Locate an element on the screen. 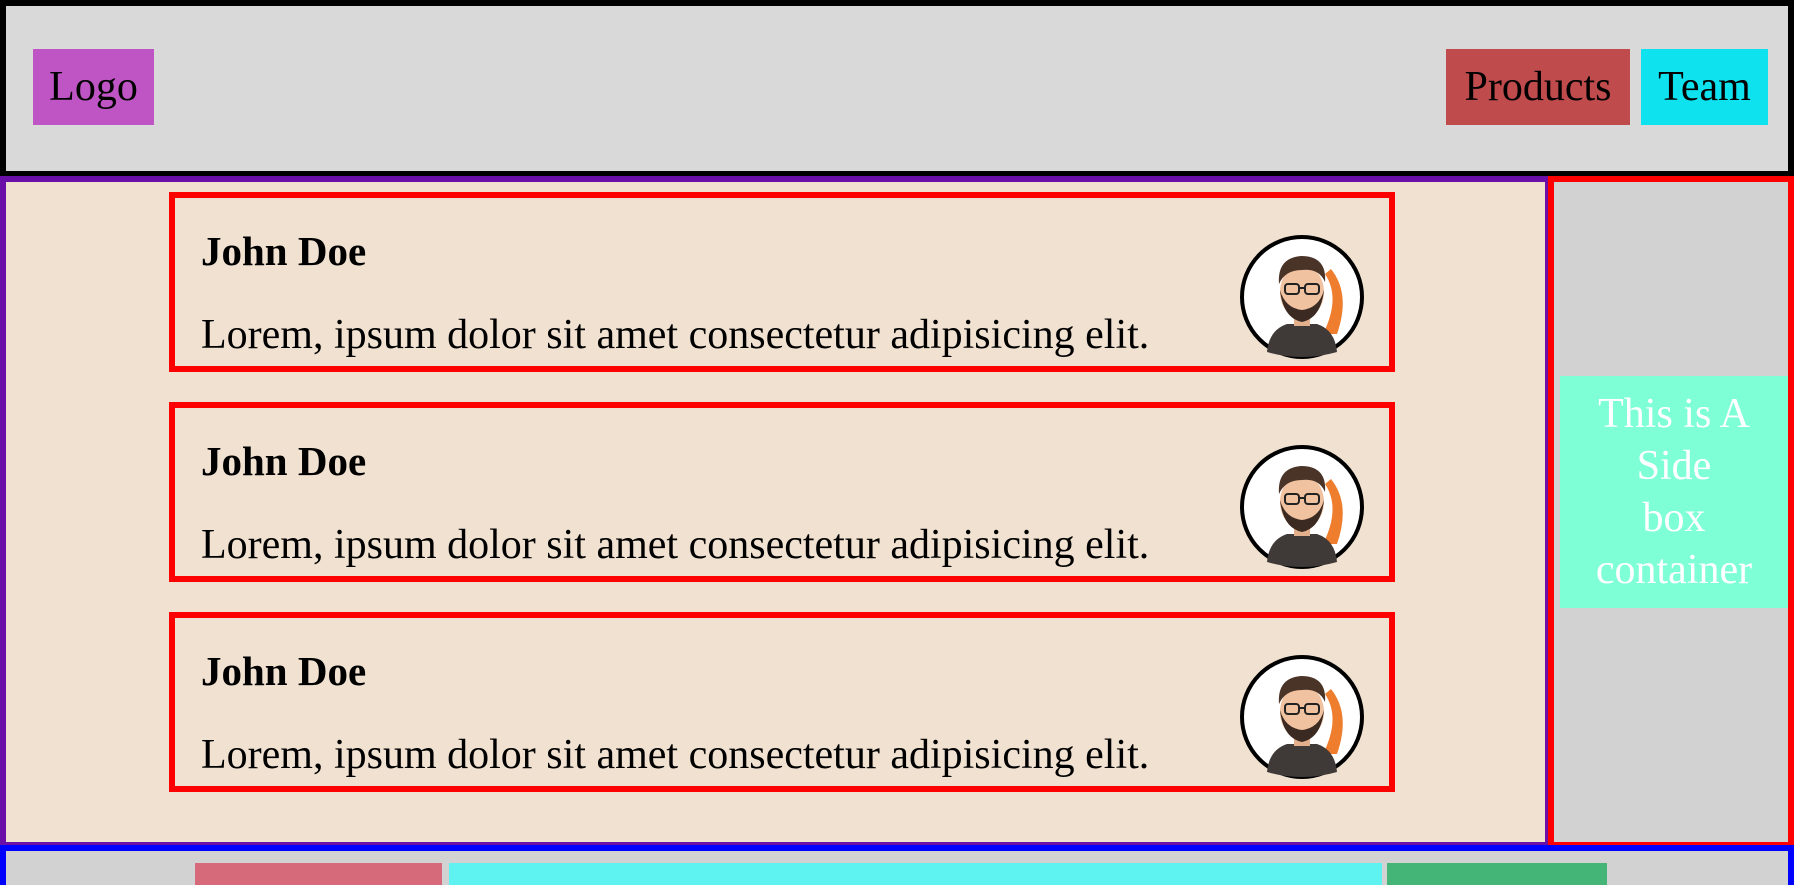 The height and width of the screenshot is (885, 1794). side-box-line: box is located at coordinates (1674, 518).